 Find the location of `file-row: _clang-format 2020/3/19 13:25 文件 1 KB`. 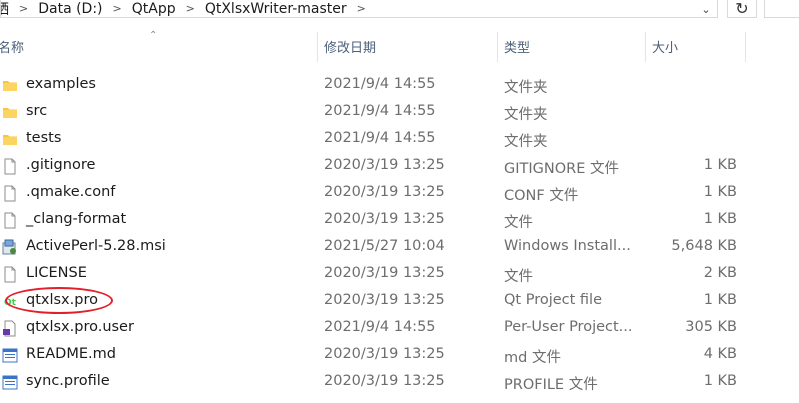

file-row: _clang-format 2020/3/19 13:25 文件 1 KB is located at coordinates (399, 220).